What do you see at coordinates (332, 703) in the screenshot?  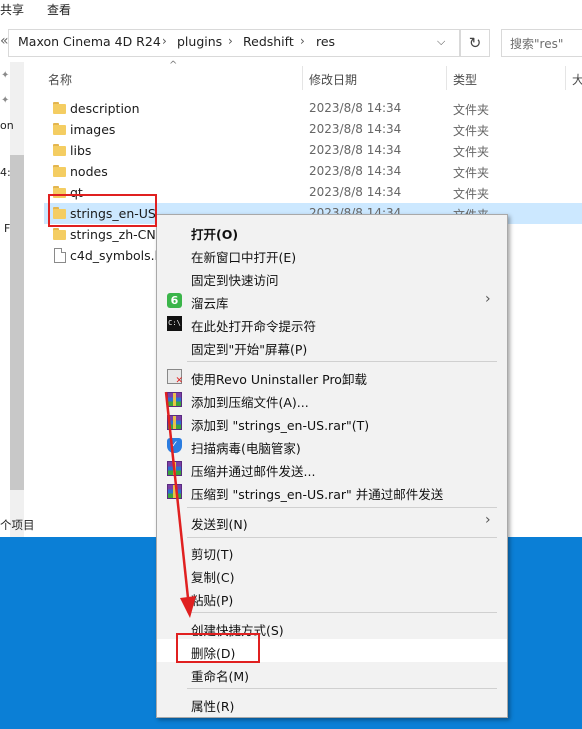 I see `menu-item-properties: 属性(R)` at bounding box center [332, 703].